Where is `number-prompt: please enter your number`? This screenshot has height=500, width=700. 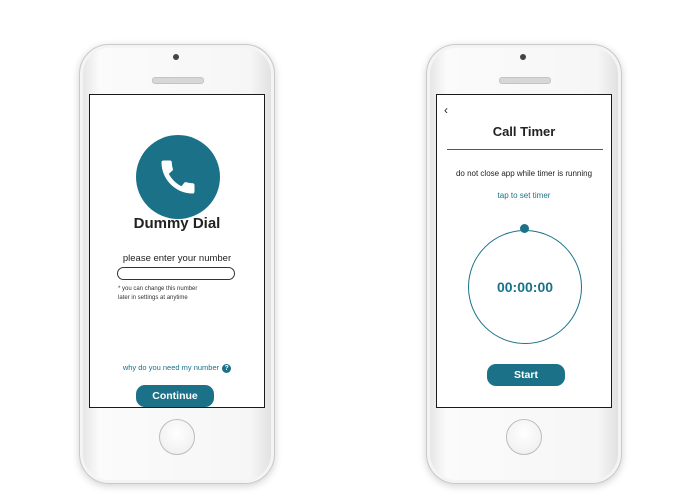
number-prompt: please enter your number is located at coordinates (177, 258).